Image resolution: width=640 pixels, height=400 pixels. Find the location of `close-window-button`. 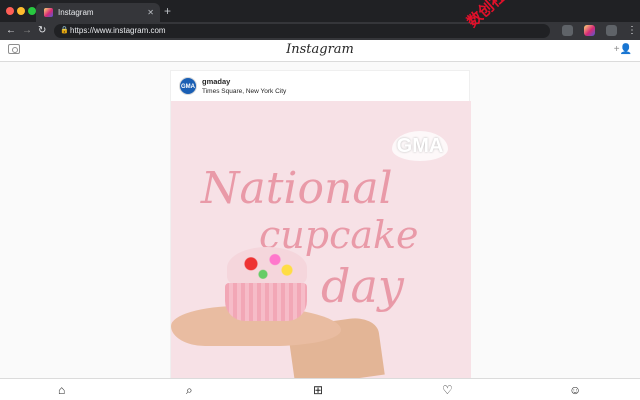

close-window-button is located at coordinates (10, 11).